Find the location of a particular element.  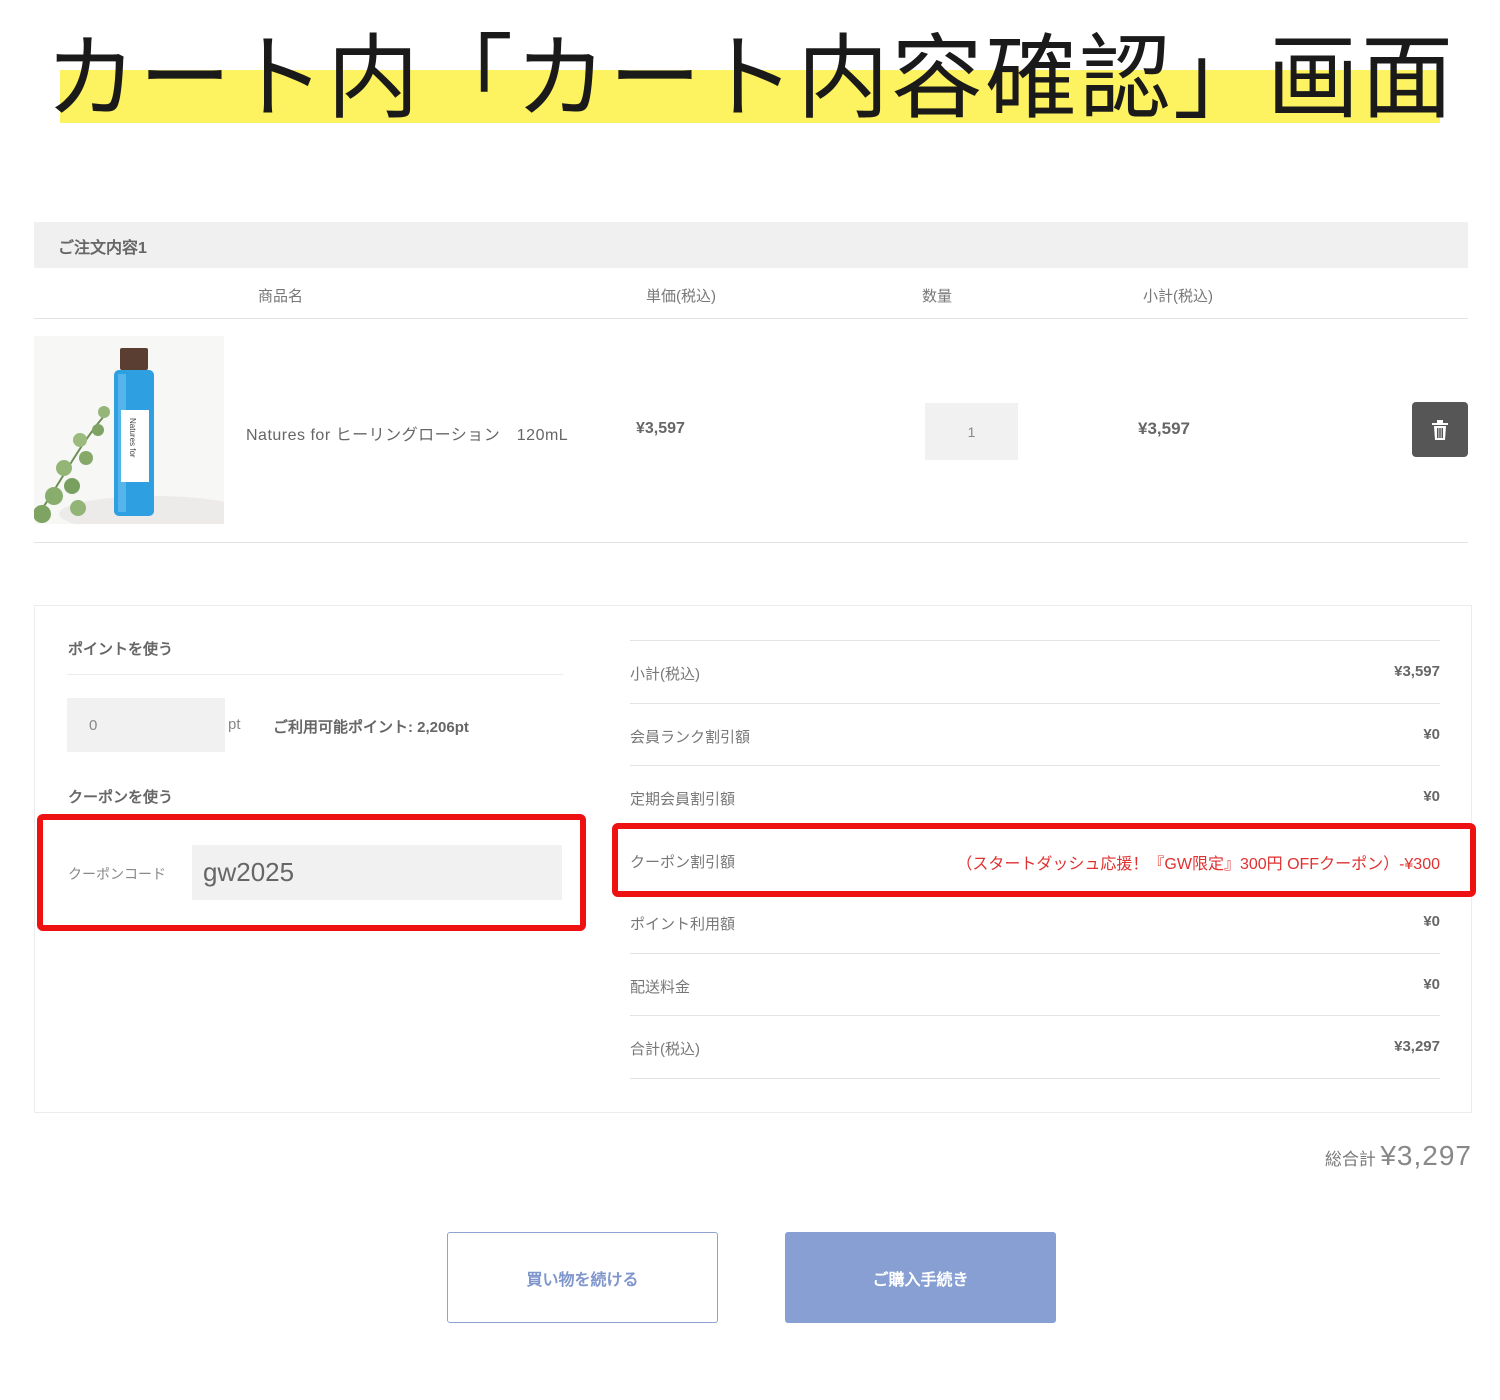

header-divider is located at coordinates (751, 318).